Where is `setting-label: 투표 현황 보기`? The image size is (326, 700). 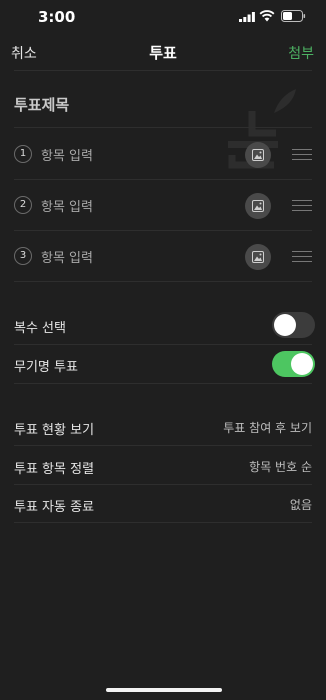
setting-label: 투표 현황 보기 is located at coordinates (54, 430).